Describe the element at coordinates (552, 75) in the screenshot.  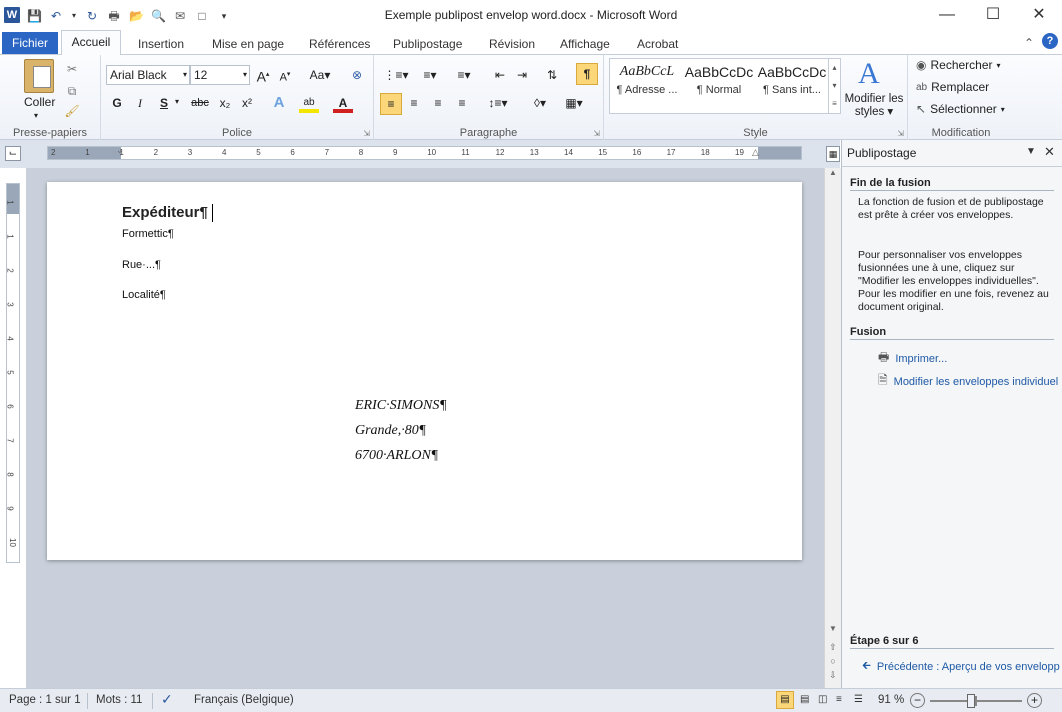
I see `sort-icon: ⇅` at that location.